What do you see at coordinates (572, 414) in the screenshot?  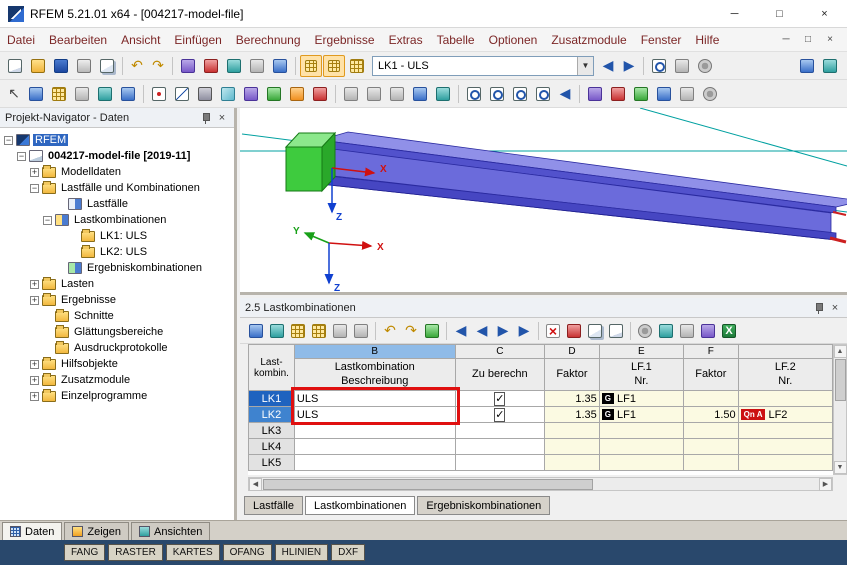 I see `cell-lk2-lf1-faktor: 1.35` at bounding box center [572, 414].